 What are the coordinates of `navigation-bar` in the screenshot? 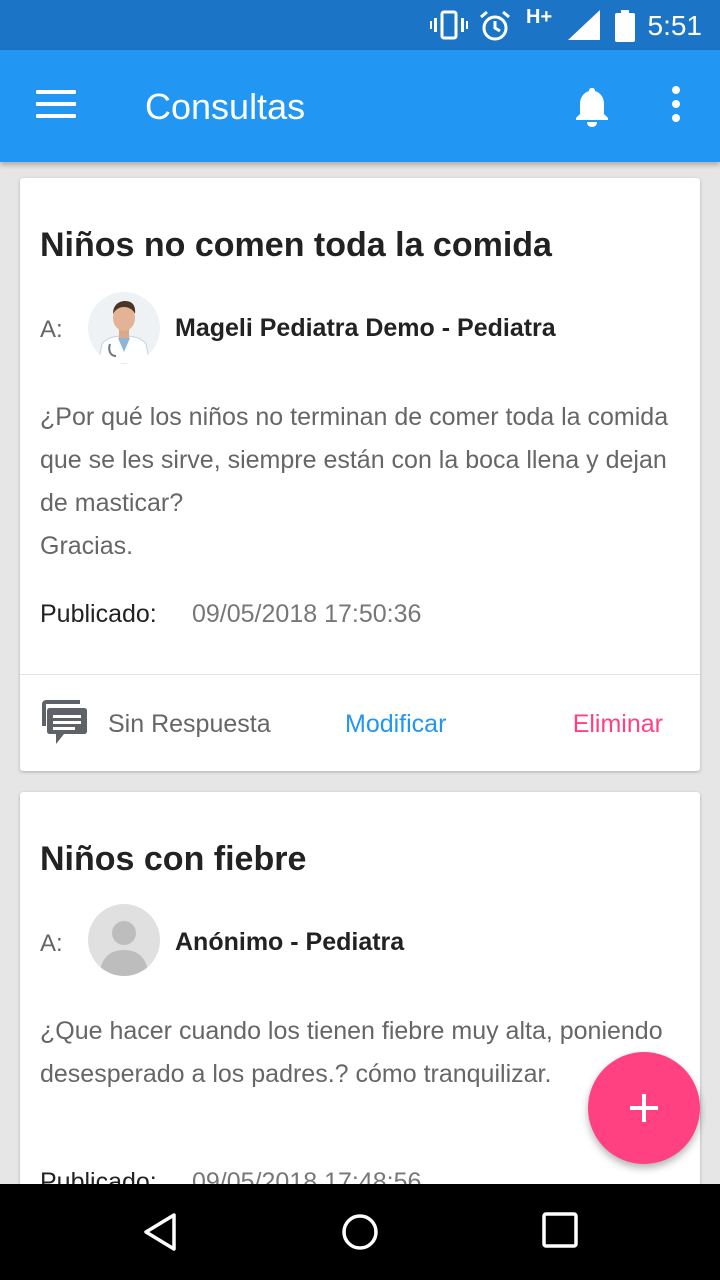 It's located at (360, 1232).